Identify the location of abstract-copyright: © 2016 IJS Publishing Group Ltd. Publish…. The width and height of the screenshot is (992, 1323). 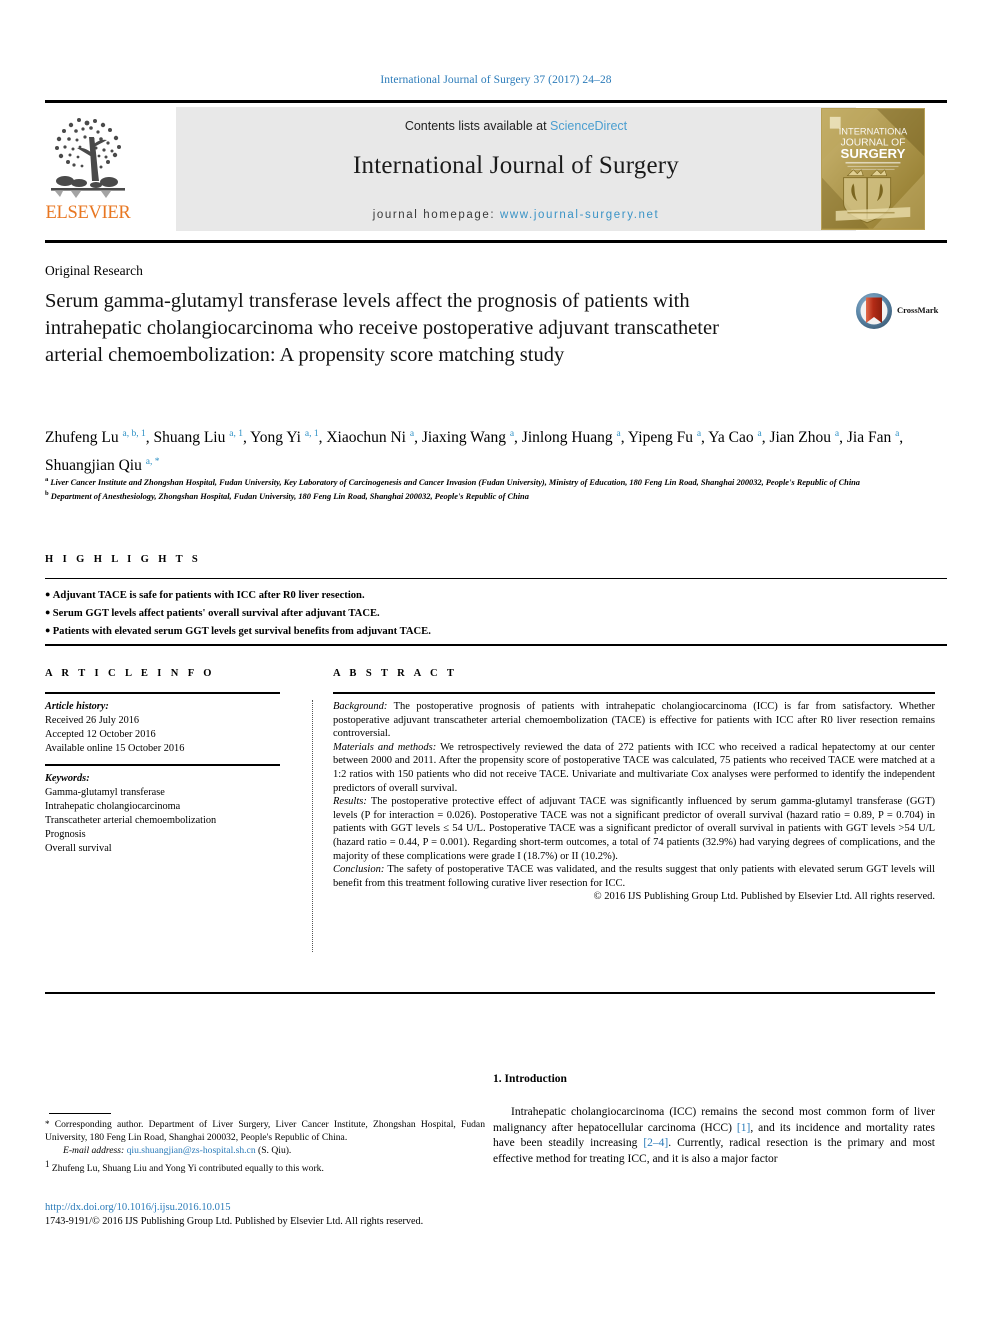
(764, 897).